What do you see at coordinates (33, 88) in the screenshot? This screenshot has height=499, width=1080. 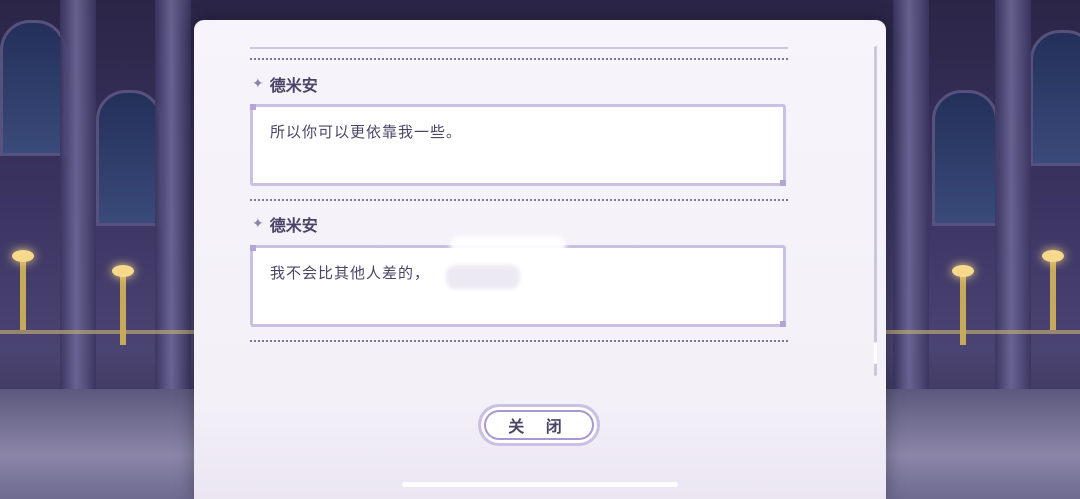 I see `palace-window-far-left` at bounding box center [33, 88].